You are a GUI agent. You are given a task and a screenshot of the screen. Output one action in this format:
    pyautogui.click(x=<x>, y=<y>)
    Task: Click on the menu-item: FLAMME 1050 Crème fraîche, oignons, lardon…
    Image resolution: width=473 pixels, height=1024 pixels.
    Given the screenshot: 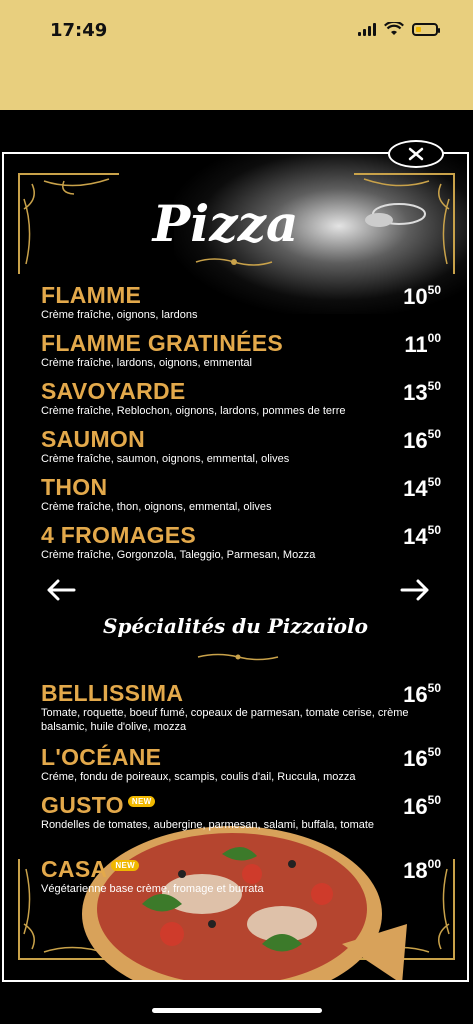 What is the action you would take?
    pyautogui.click(x=241, y=306)
    